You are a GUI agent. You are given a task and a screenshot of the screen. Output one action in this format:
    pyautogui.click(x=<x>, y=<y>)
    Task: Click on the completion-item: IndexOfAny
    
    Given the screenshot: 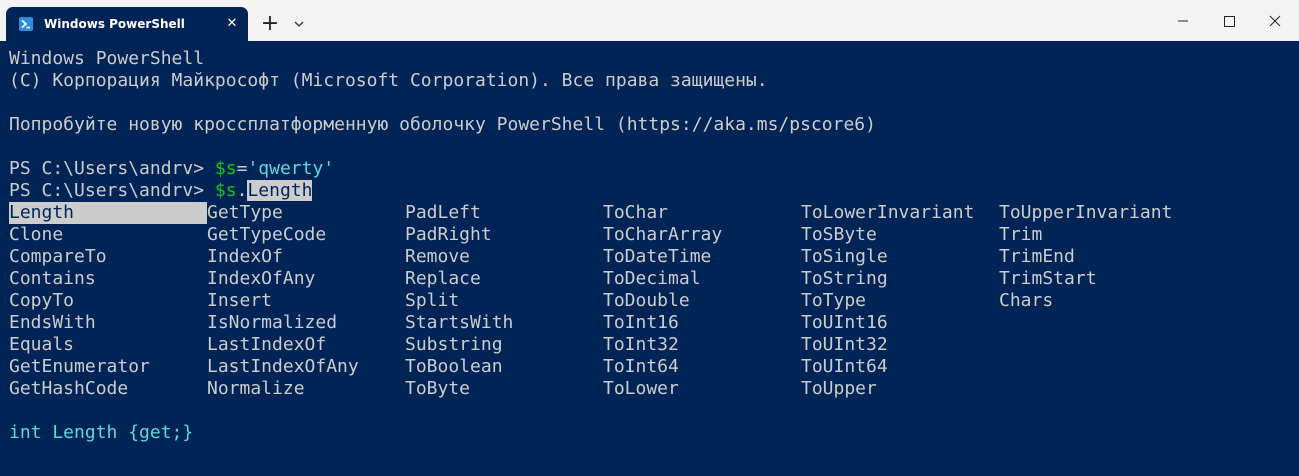 What is the action you would take?
    pyautogui.click(x=261, y=279)
    